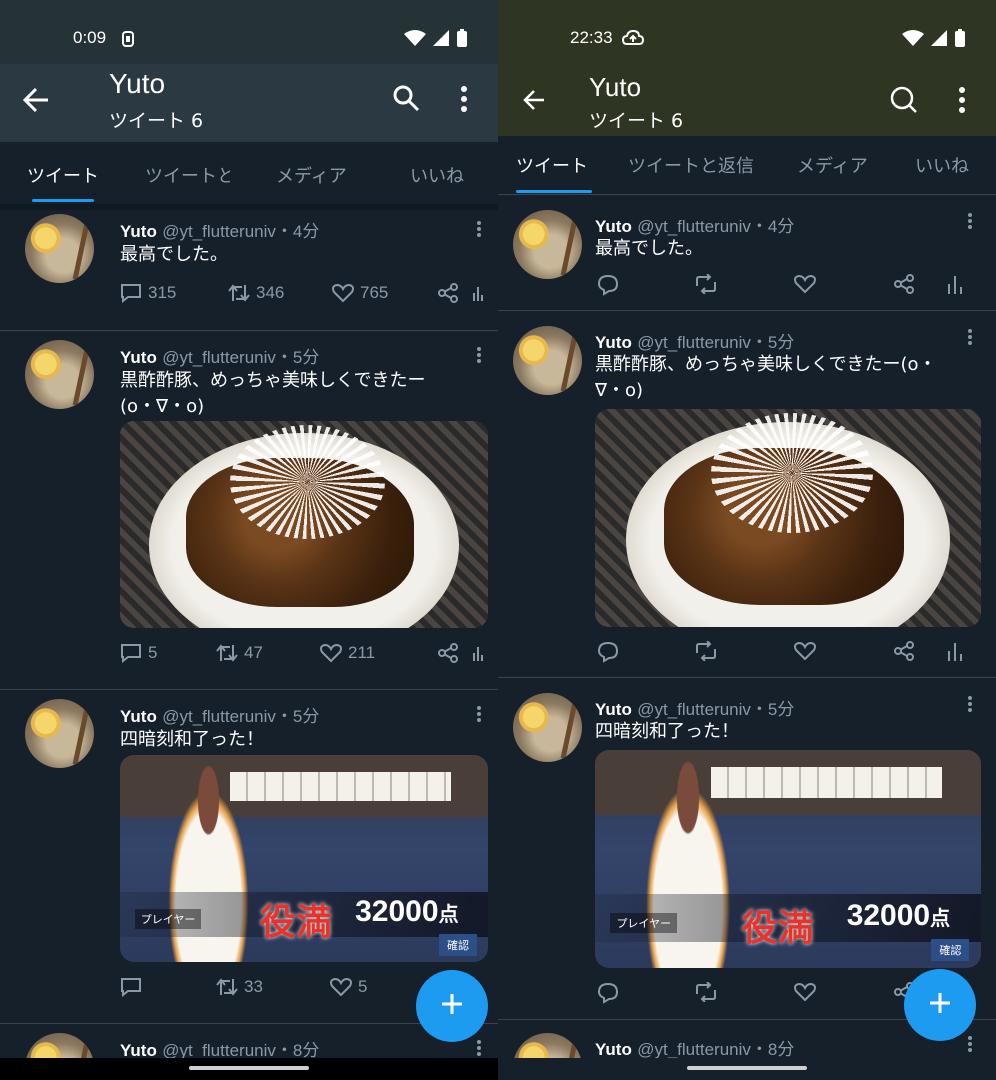 The image size is (996, 1080). What do you see at coordinates (187, 175) in the screenshot?
I see `tab-tweets-replies: ツイートと` at bounding box center [187, 175].